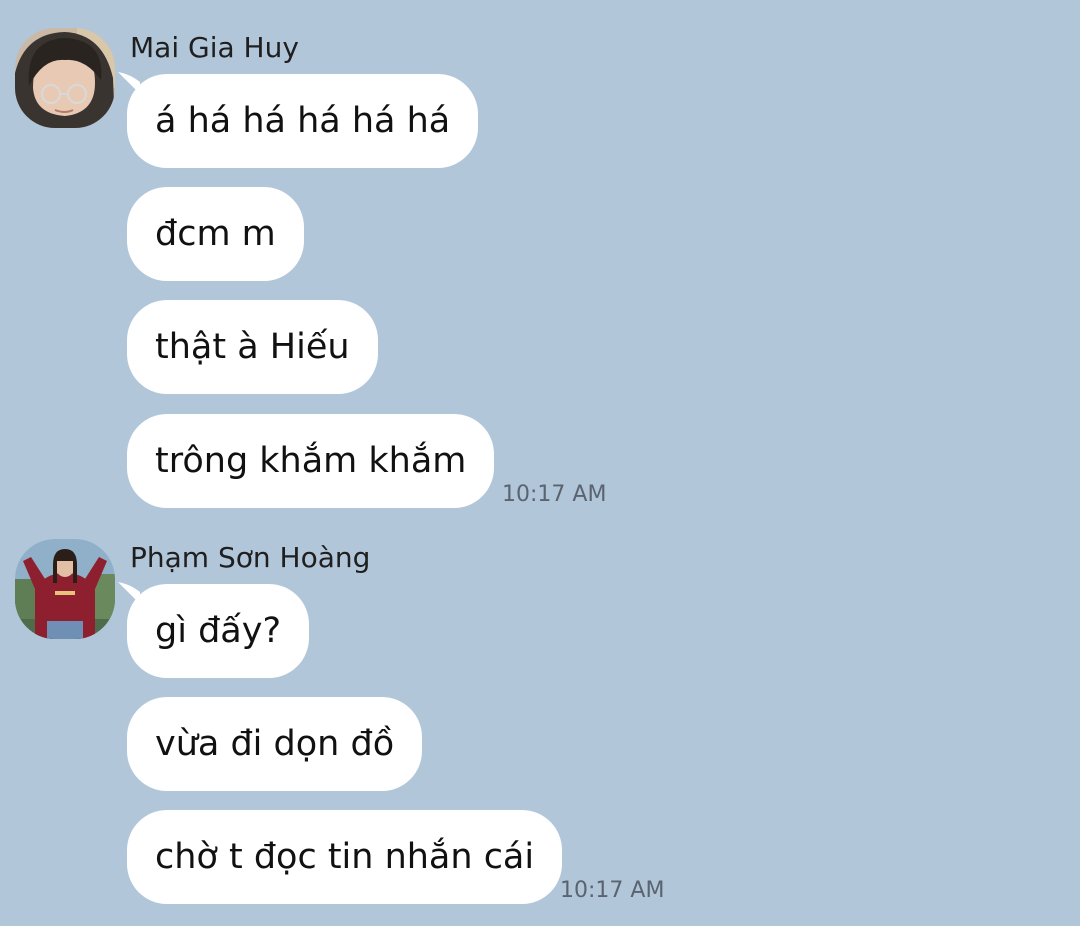 This screenshot has height=926, width=1080. Describe the element at coordinates (214, 47) in the screenshot. I see `sender-name: Mai Gia Huy` at that location.